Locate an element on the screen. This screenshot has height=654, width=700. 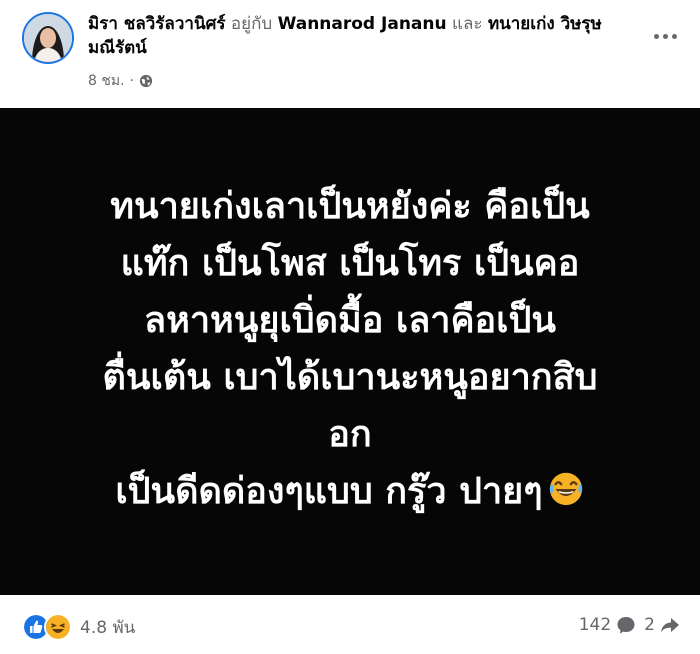
more-options-button is located at coordinates (665, 36).